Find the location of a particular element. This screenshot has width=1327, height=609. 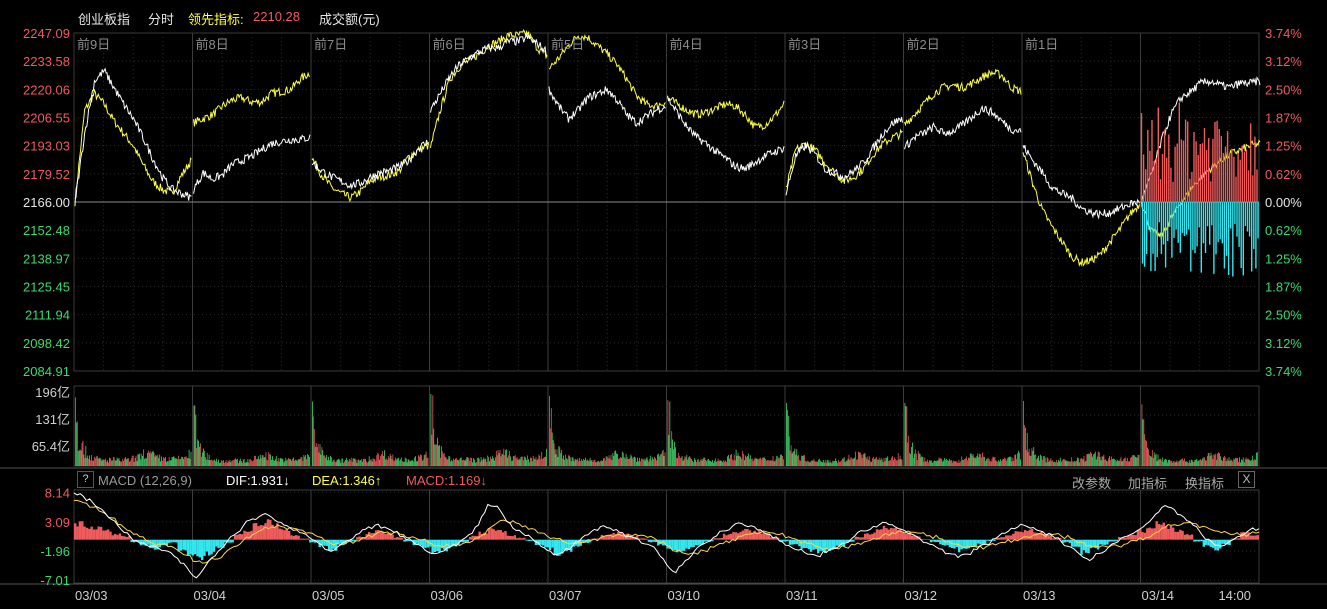

add-indicator-button: 加指标 is located at coordinates (1147, 482).